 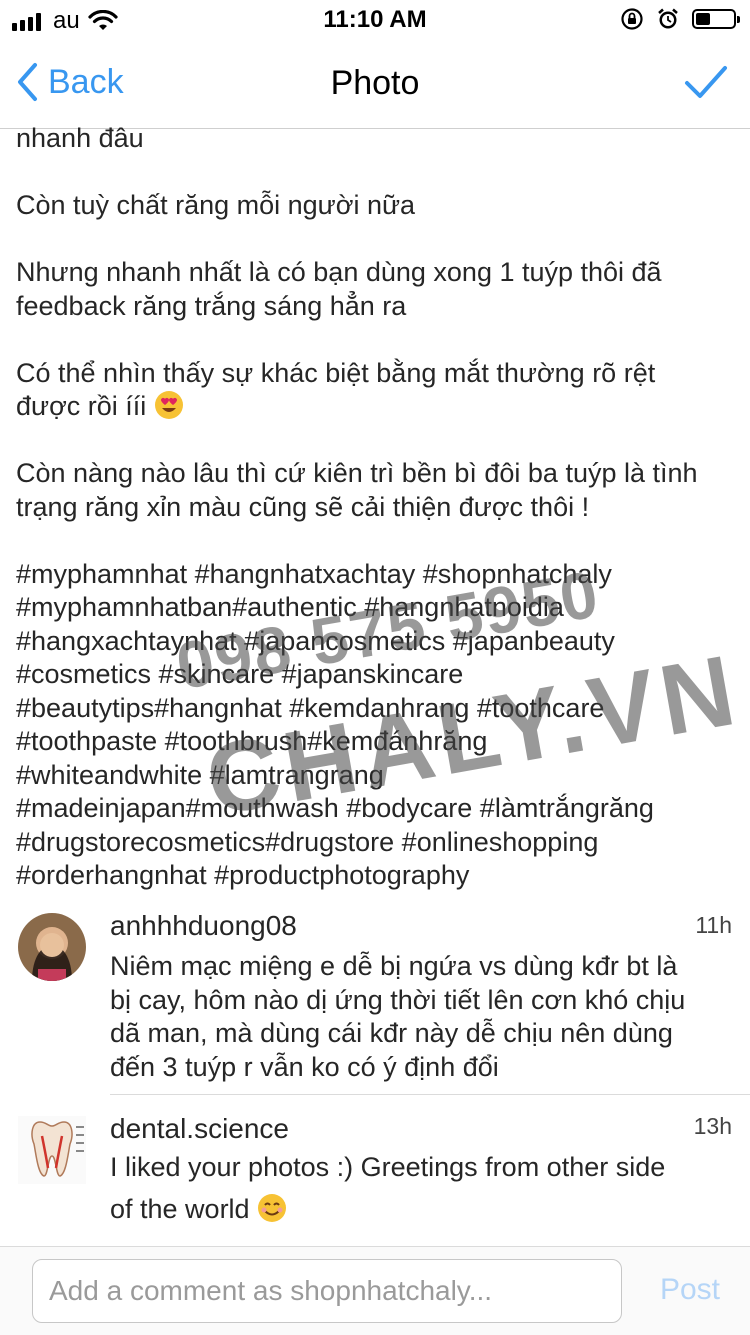 I want to click on hashtag-line: #toothpaste #toothbrush#kemđánhrăng, so click(x=366, y=742).